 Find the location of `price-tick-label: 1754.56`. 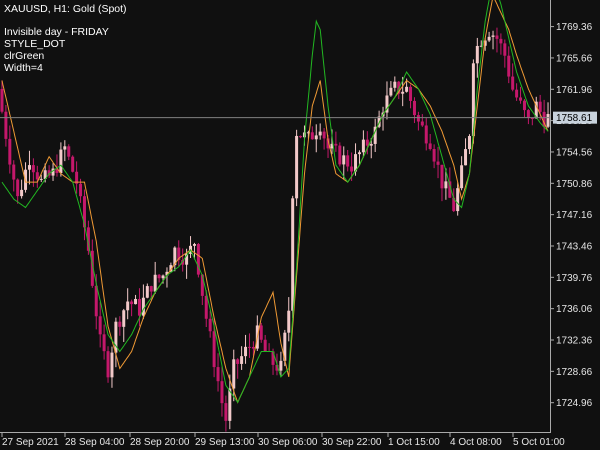

price-tick-label: 1754.56 is located at coordinates (574, 152).